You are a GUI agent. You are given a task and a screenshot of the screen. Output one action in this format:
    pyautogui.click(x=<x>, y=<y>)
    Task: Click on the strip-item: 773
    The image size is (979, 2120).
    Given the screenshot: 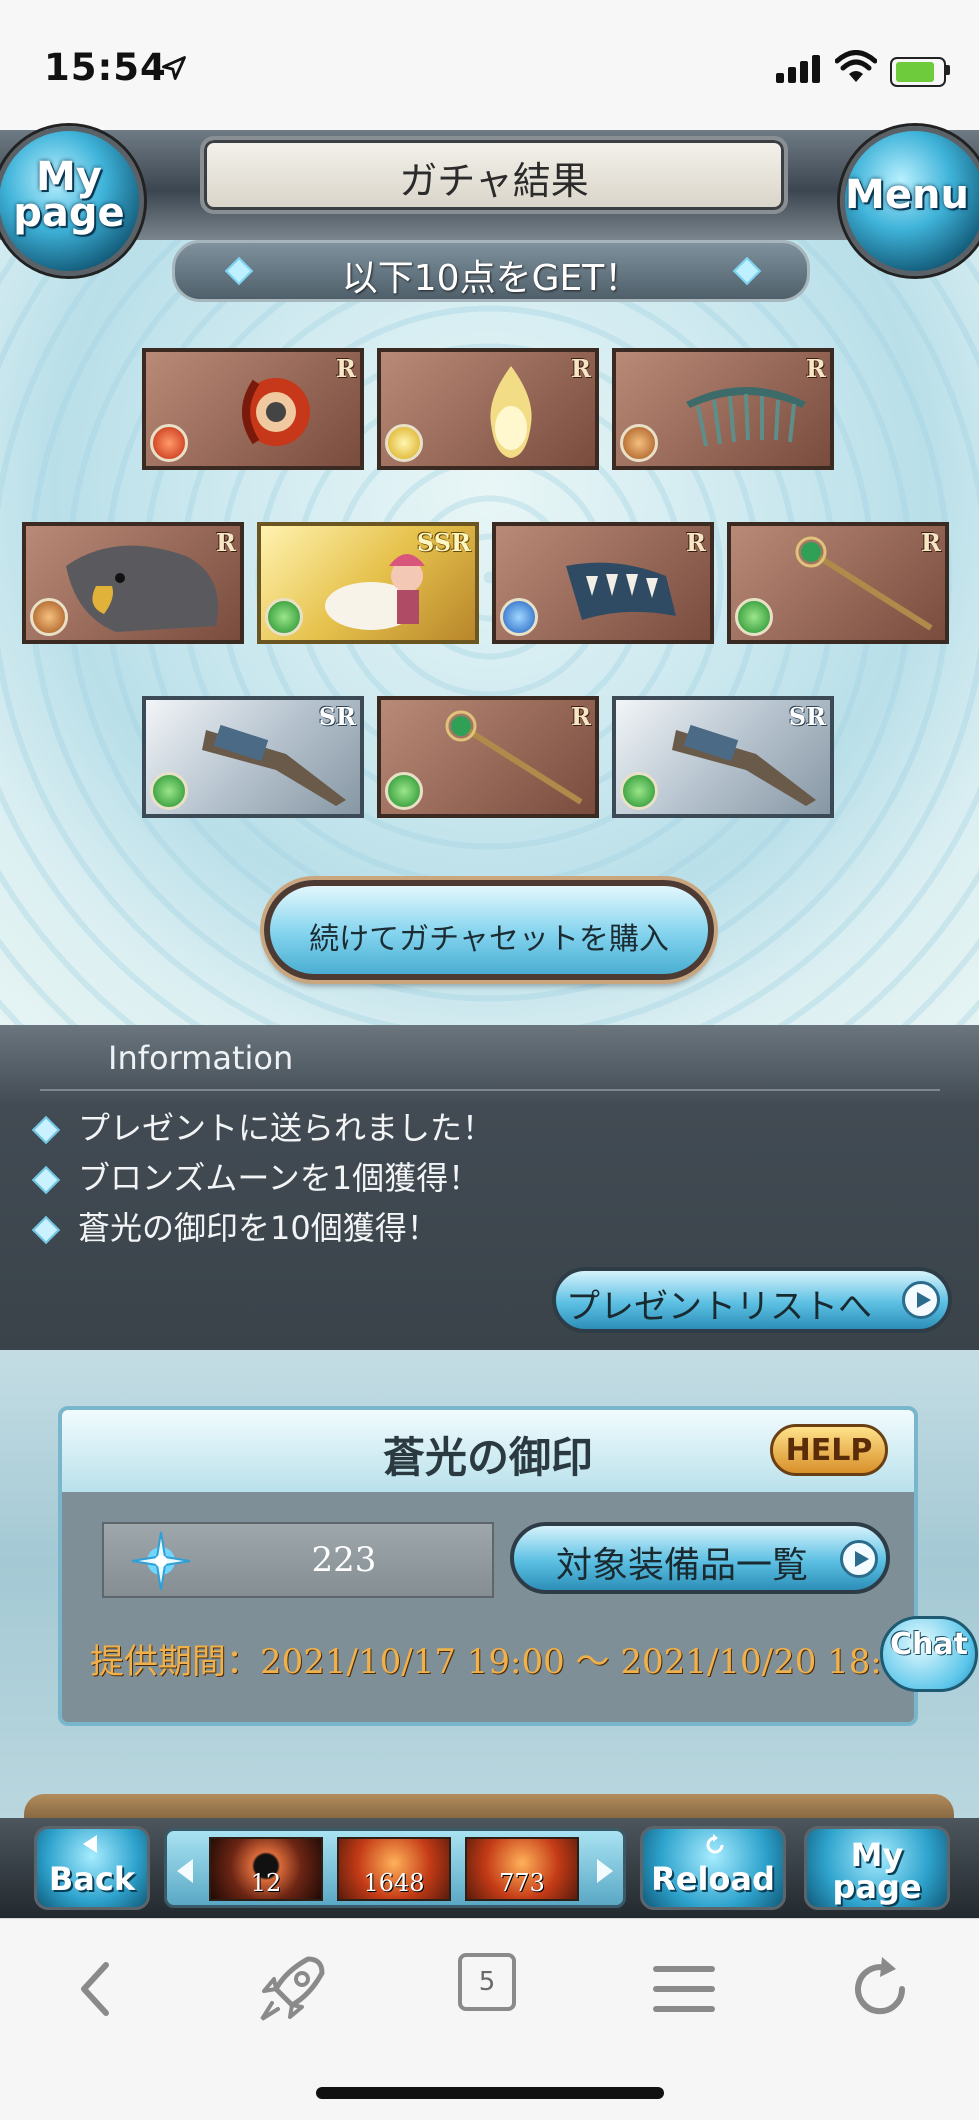 What is the action you would take?
    pyautogui.click(x=522, y=1869)
    